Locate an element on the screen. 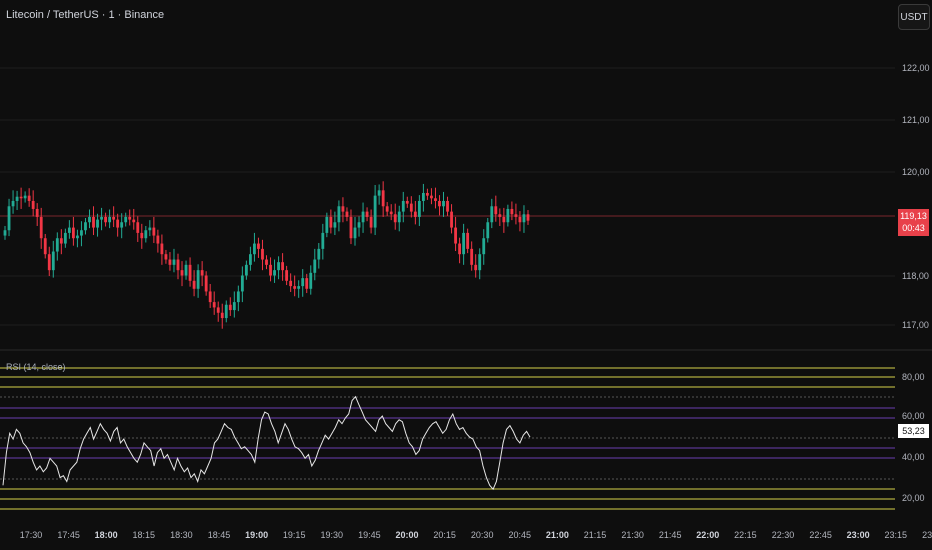 The width and height of the screenshot is (932, 550). symbol-title: Litecoin / TetherUS · 1 · Binance is located at coordinates (85, 15).